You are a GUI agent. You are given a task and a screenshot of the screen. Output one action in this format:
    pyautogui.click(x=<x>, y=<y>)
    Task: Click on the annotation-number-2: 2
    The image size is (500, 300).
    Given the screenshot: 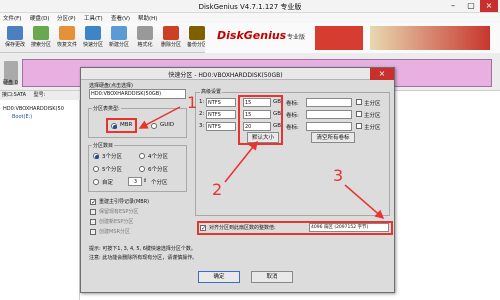 What is the action you would take?
    pyautogui.click(x=217, y=189)
    